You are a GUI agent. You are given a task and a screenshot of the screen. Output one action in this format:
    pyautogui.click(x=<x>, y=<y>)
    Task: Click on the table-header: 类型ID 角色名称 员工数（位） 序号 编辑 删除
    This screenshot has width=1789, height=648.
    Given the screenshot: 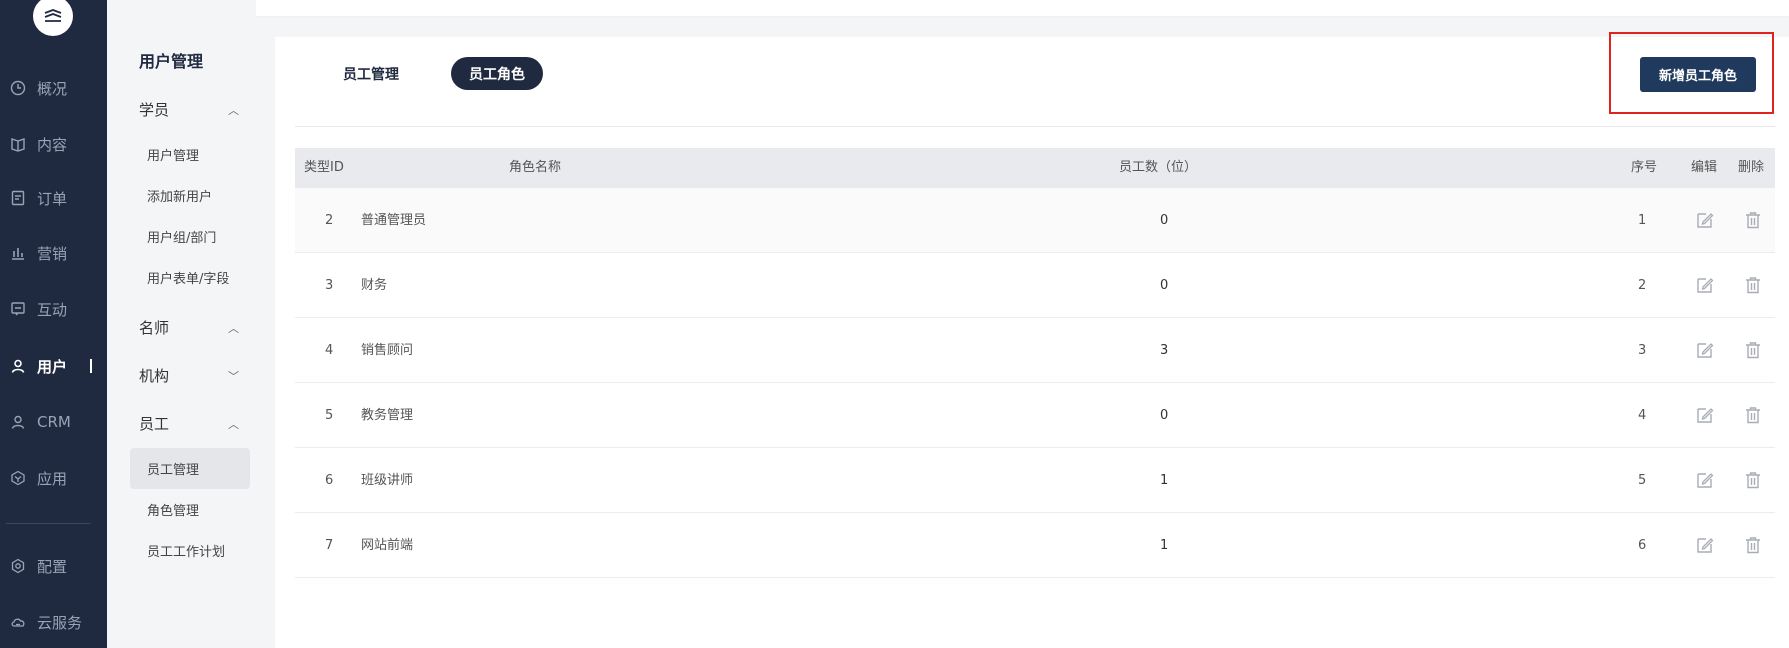 What is the action you would take?
    pyautogui.click(x=1035, y=168)
    